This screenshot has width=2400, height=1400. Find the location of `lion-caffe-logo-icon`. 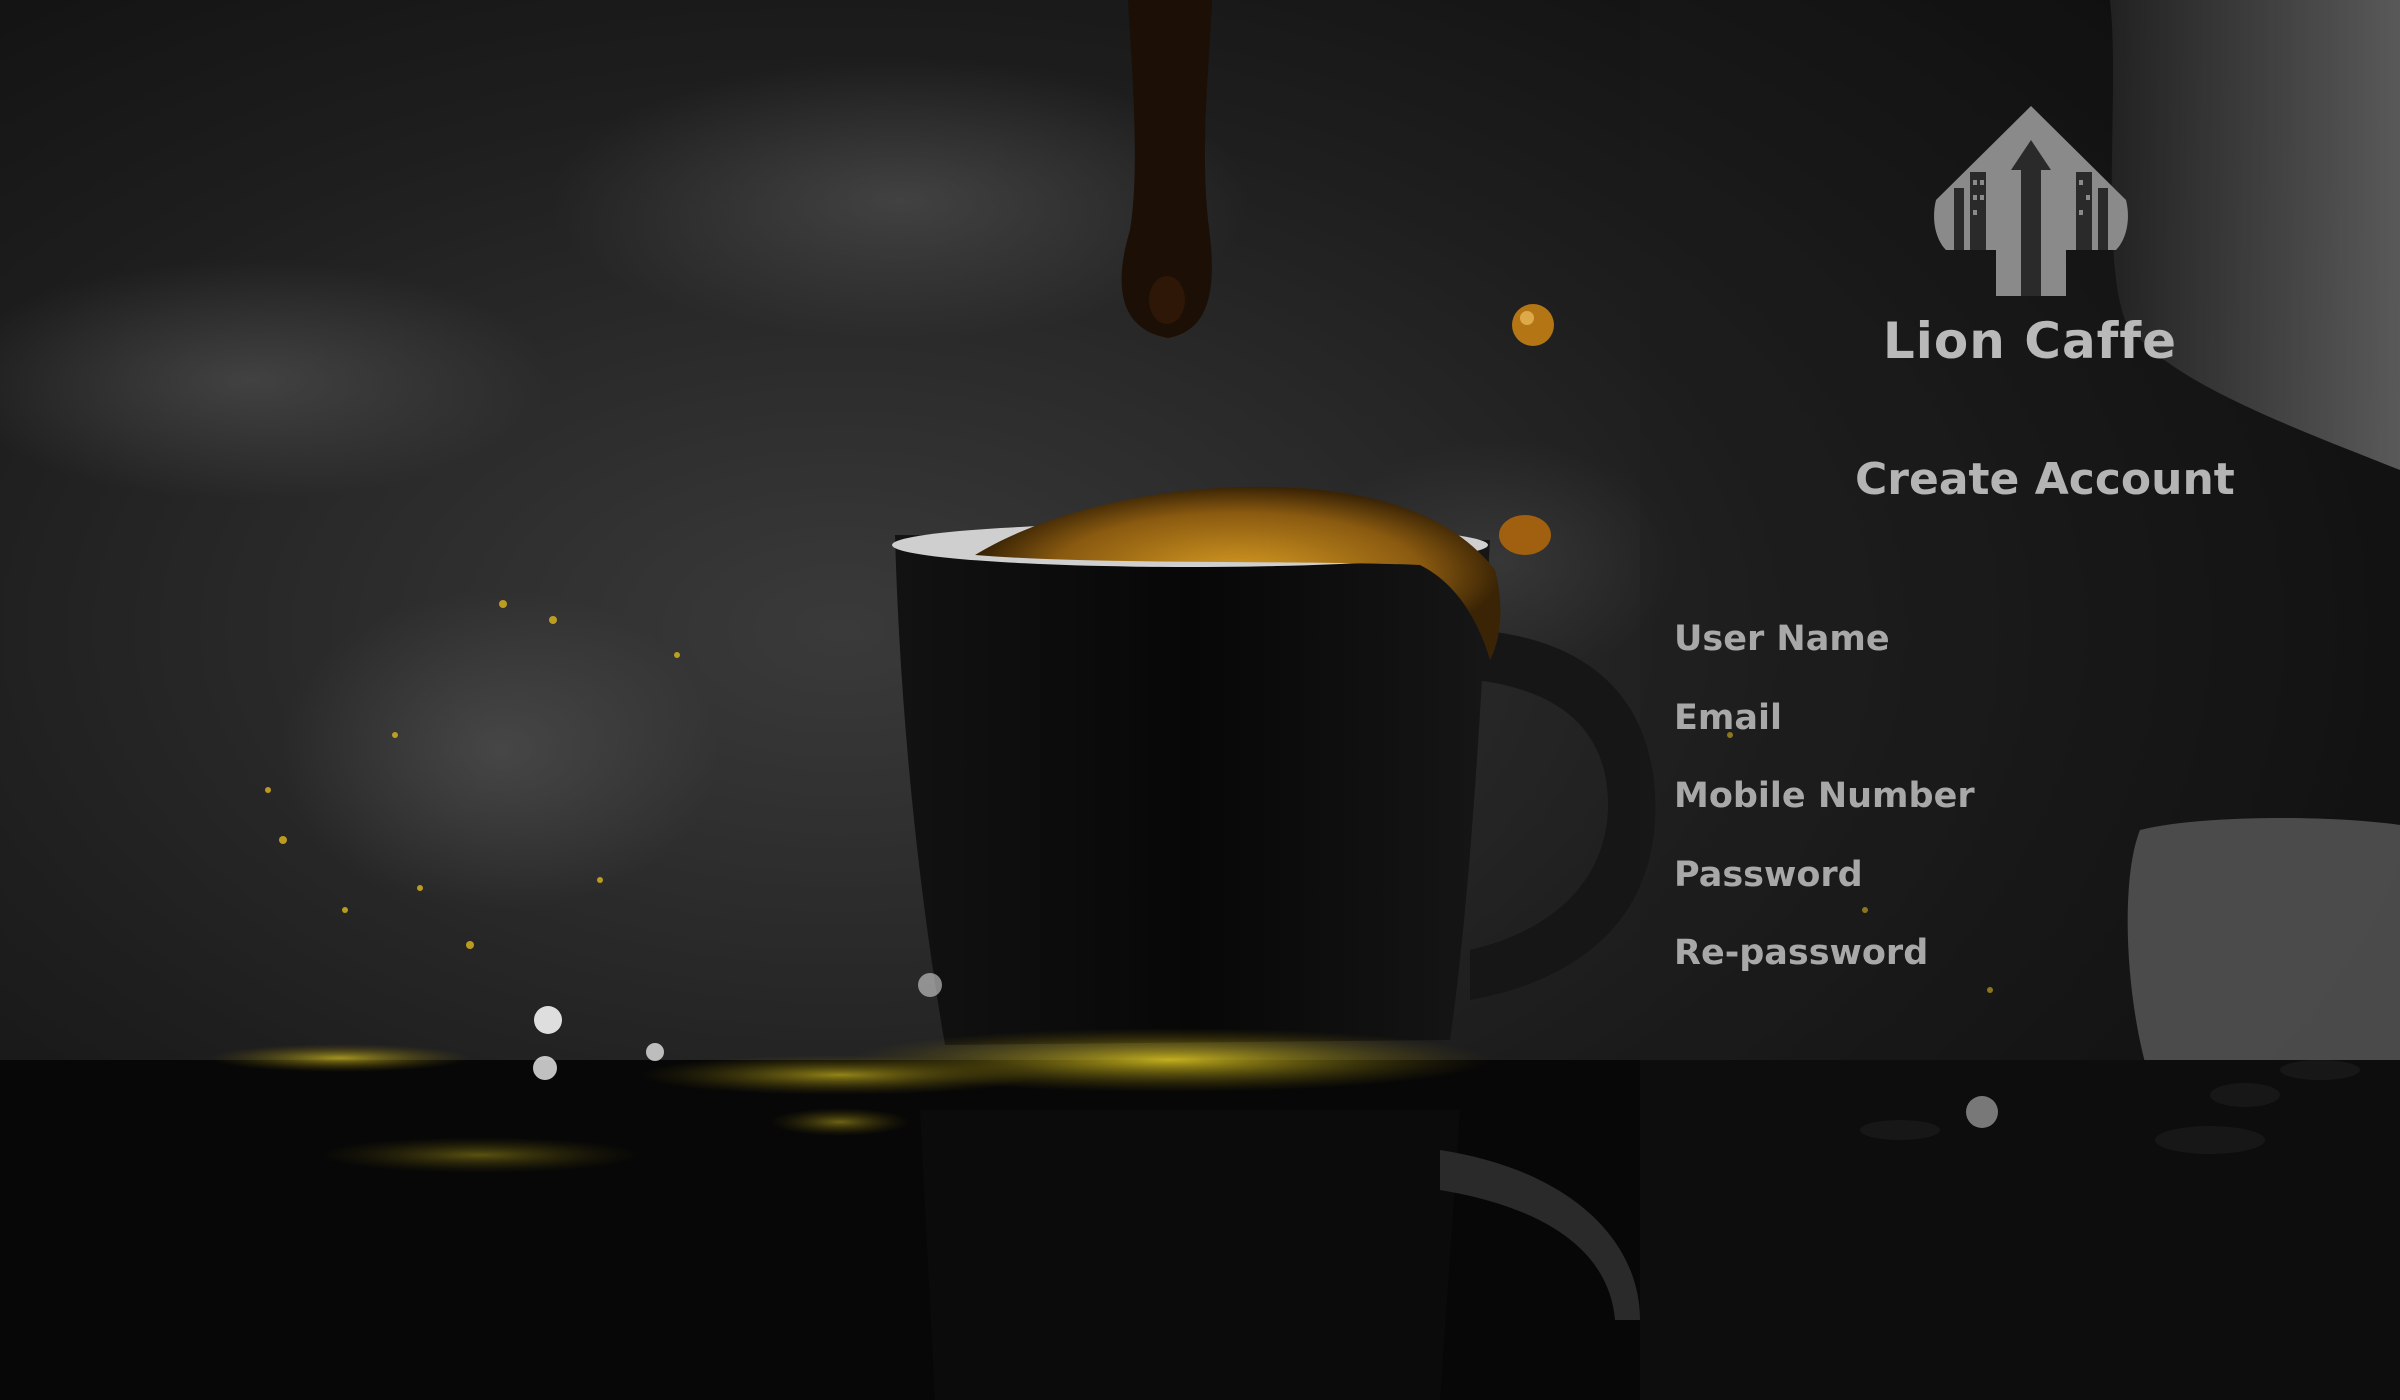

lion-caffe-logo-icon is located at coordinates (2031, 201).